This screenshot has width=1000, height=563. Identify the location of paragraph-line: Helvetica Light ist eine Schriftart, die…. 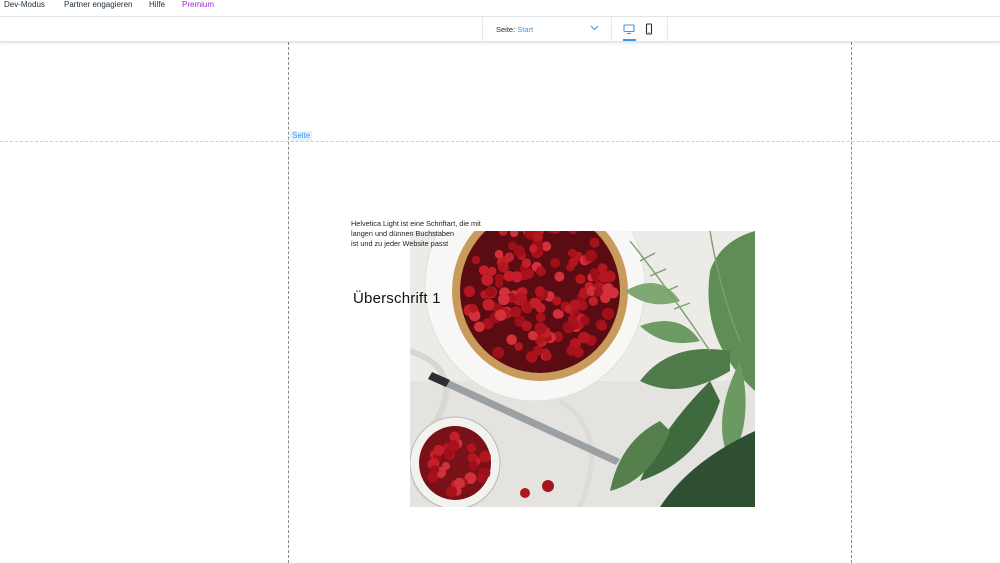
(416, 223).